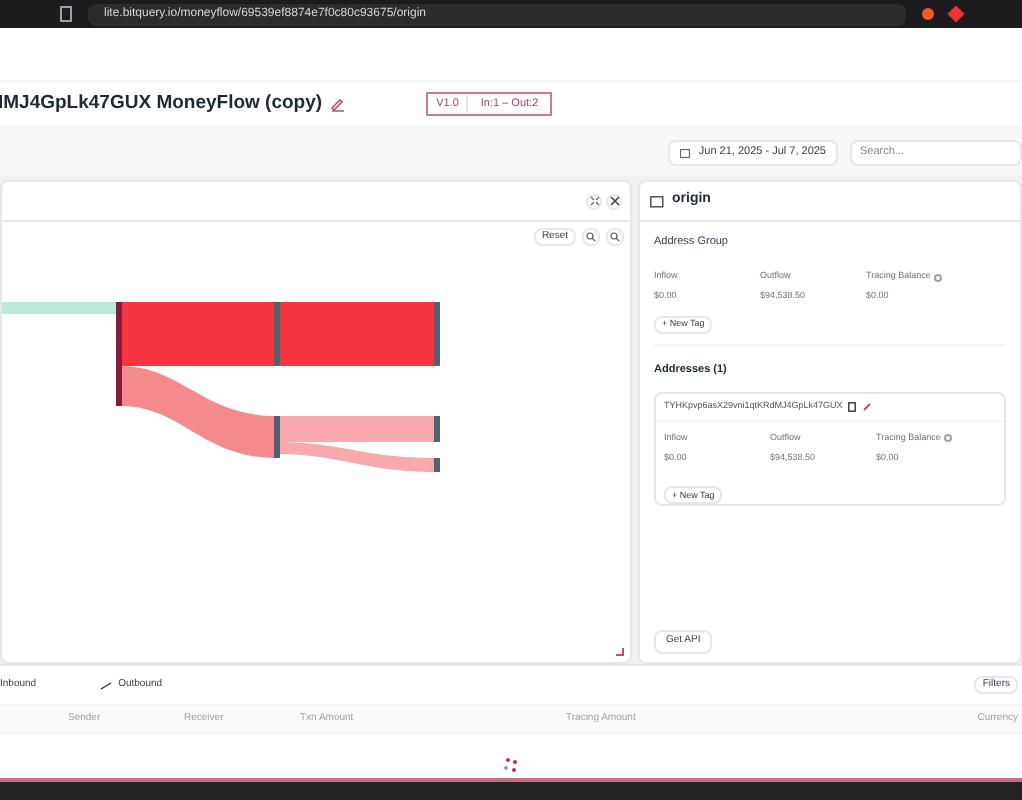 This screenshot has width=1022, height=800. I want to click on trend-icon, so click(106, 685).